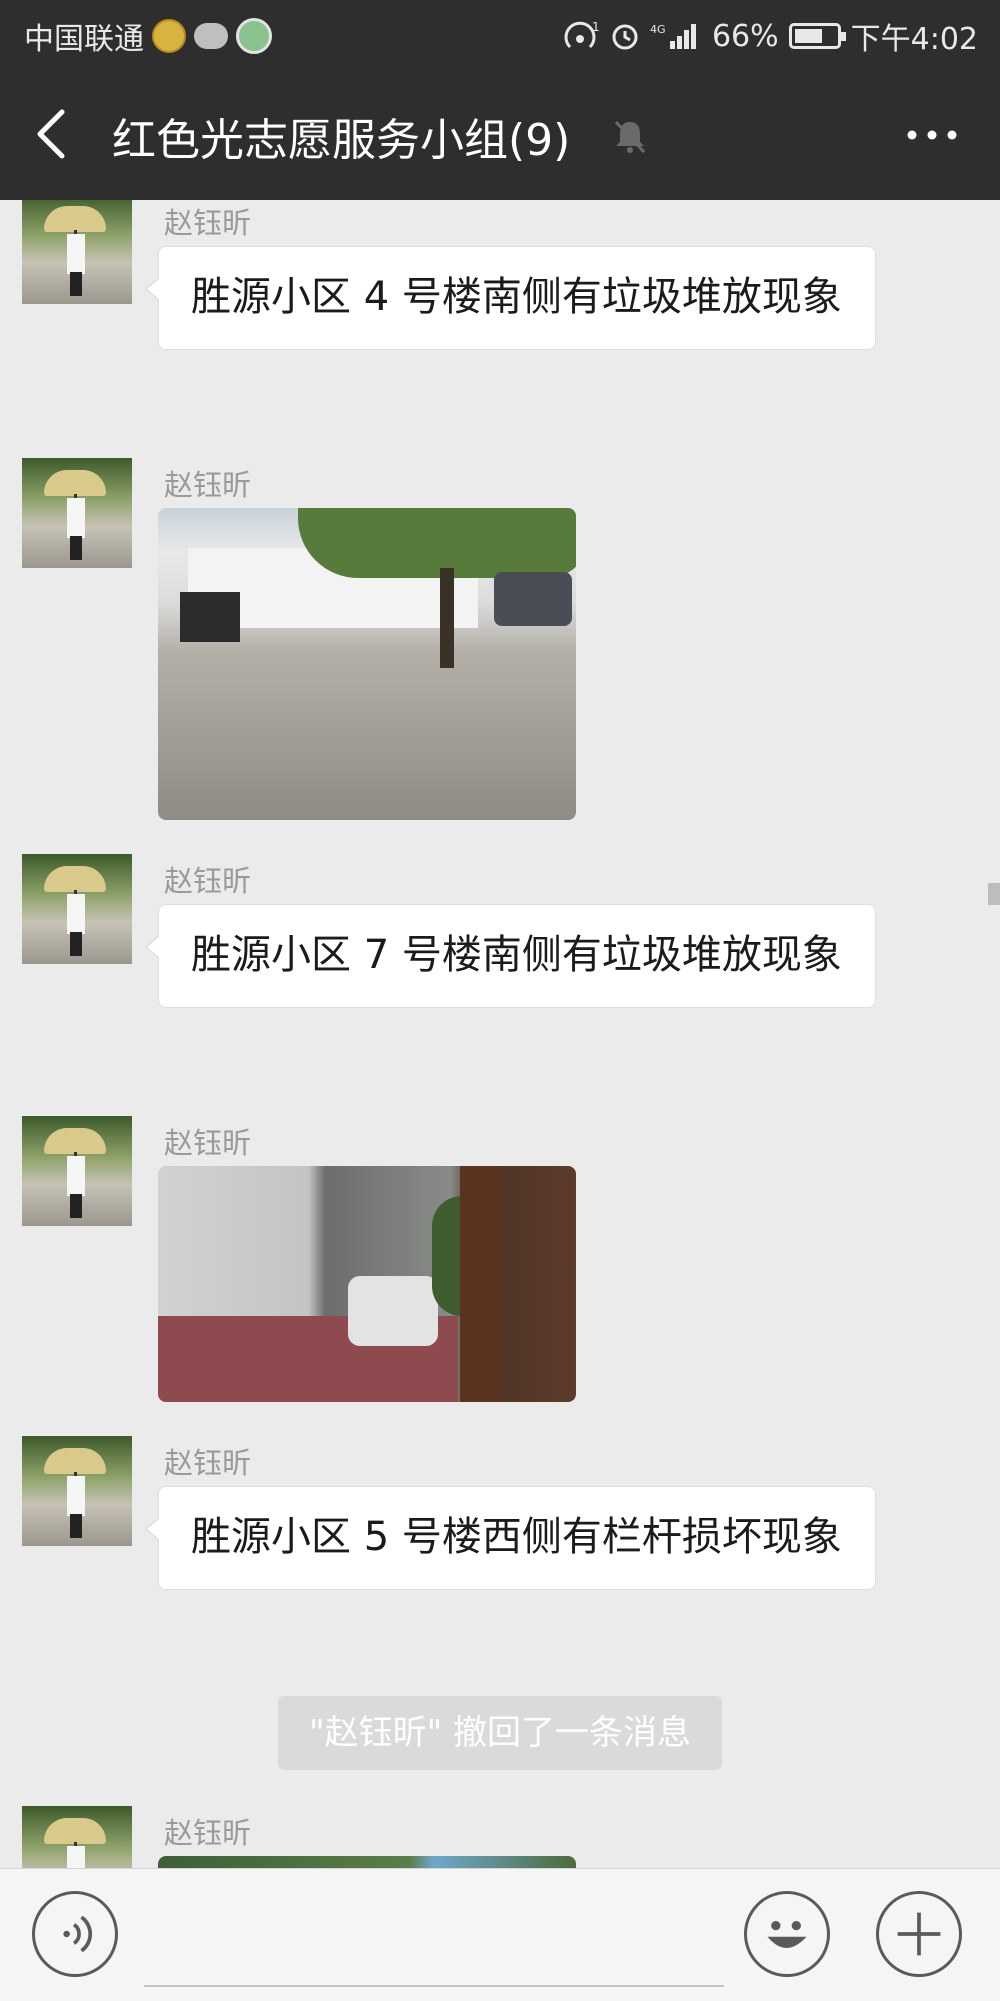 The image size is (1000, 2001). What do you see at coordinates (341, 140) in the screenshot?
I see `chat-title: 红色光志愿服务小组(9)` at bounding box center [341, 140].